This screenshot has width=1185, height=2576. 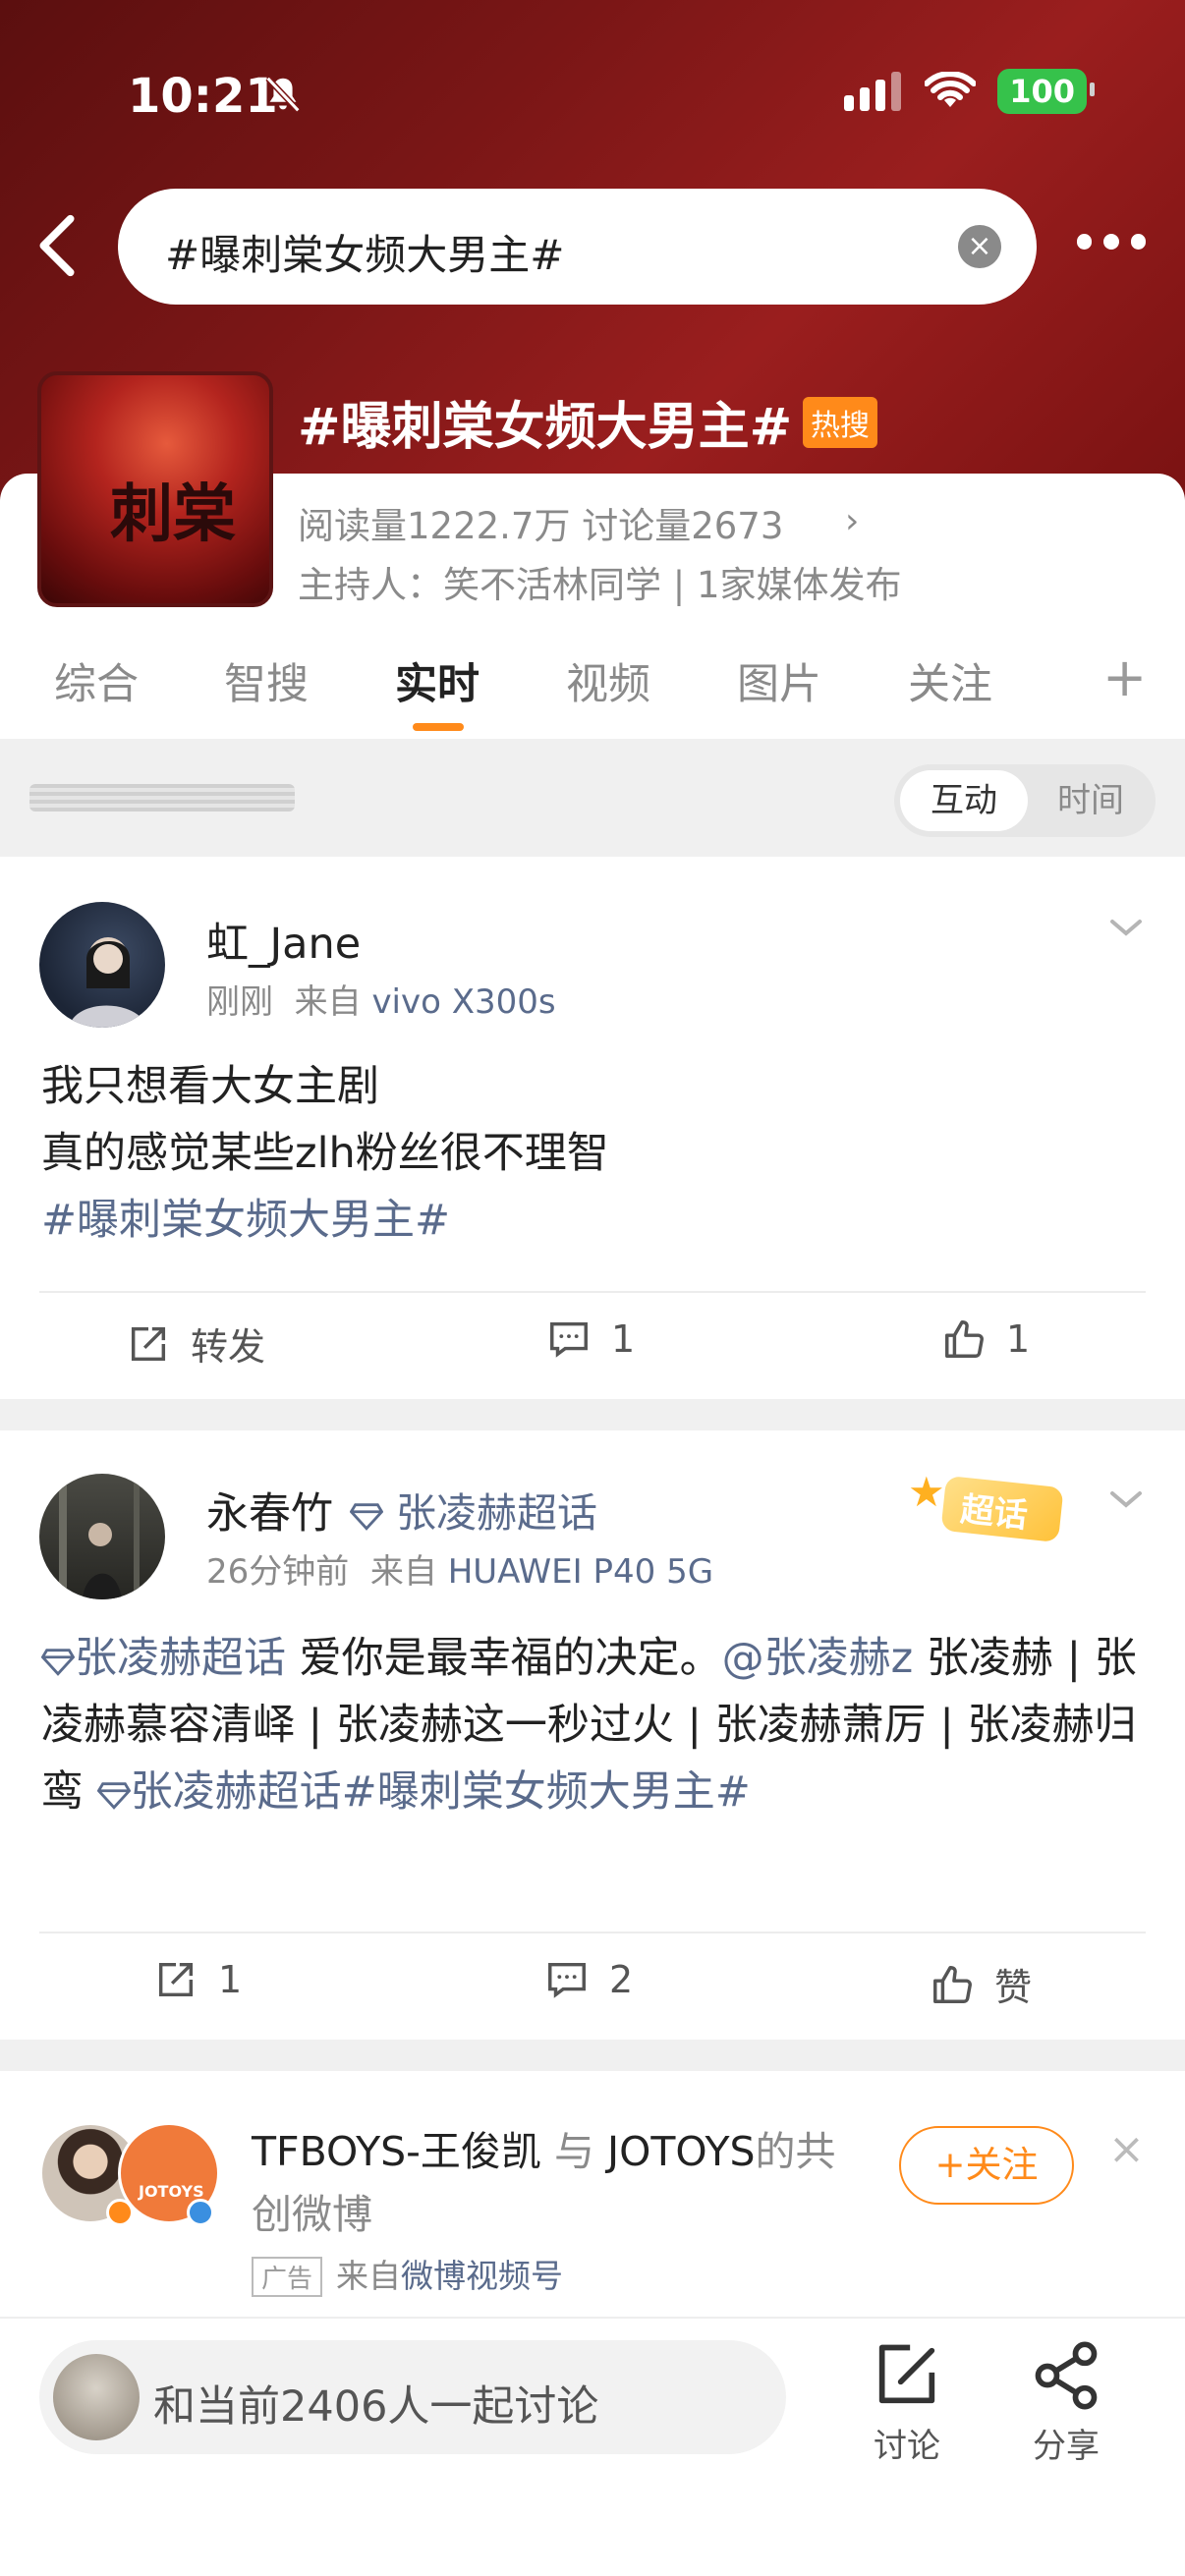 What do you see at coordinates (994, 1513) in the screenshot?
I see `super-badge-text: 超话` at bounding box center [994, 1513].